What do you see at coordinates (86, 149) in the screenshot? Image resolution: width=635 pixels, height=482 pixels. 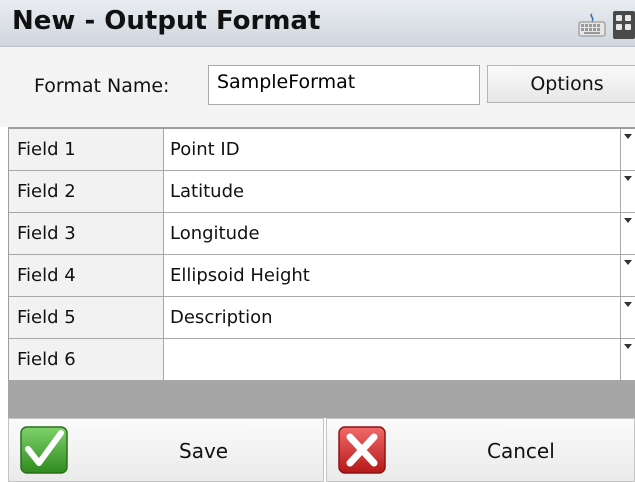 I see `row-header: Field 1` at bounding box center [86, 149].